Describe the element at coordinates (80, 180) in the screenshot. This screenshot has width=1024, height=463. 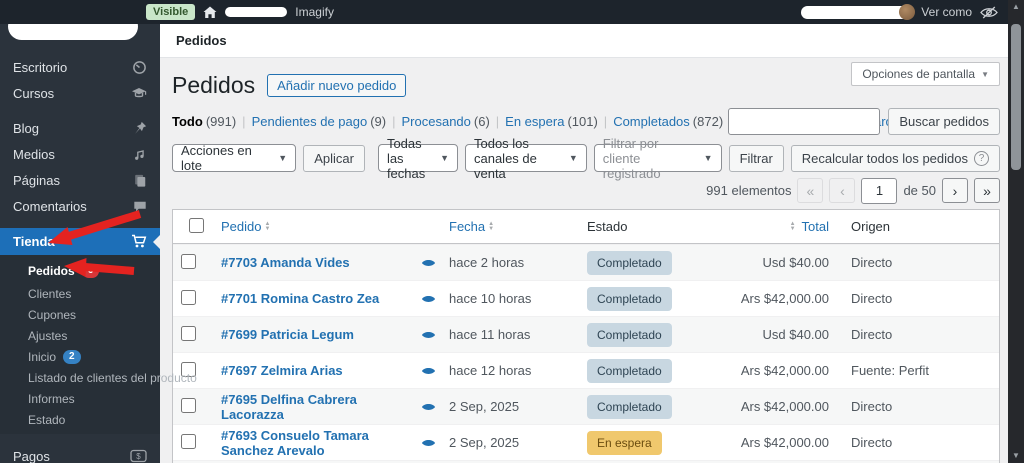
I see `sidebar-item-paginas: Páginas` at that location.